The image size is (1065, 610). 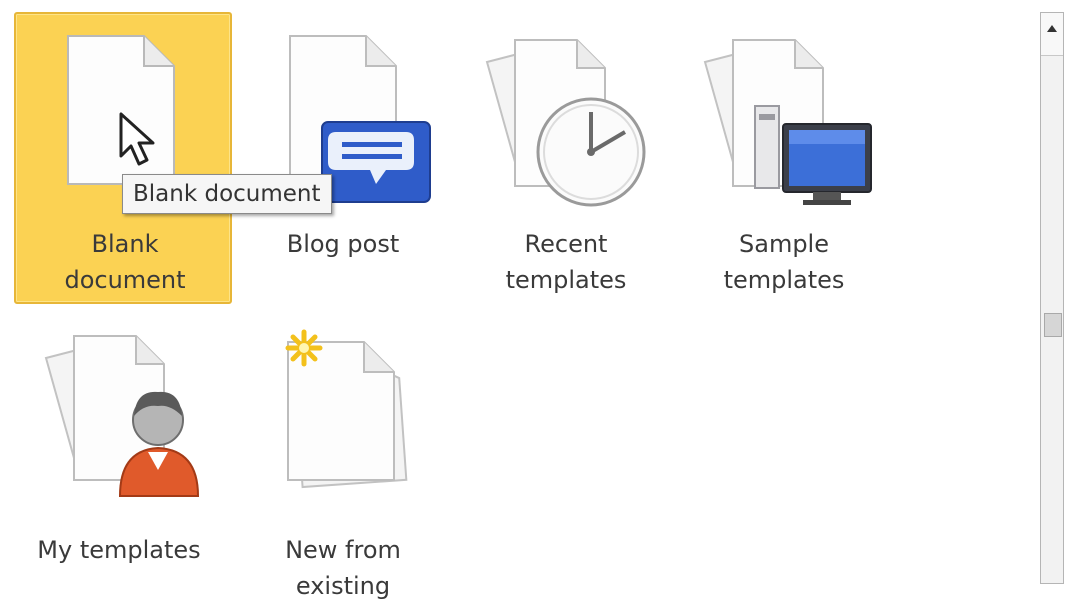 What do you see at coordinates (341, 158) in the screenshot?
I see `template-blog-post: Blog post` at bounding box center [341, 158].